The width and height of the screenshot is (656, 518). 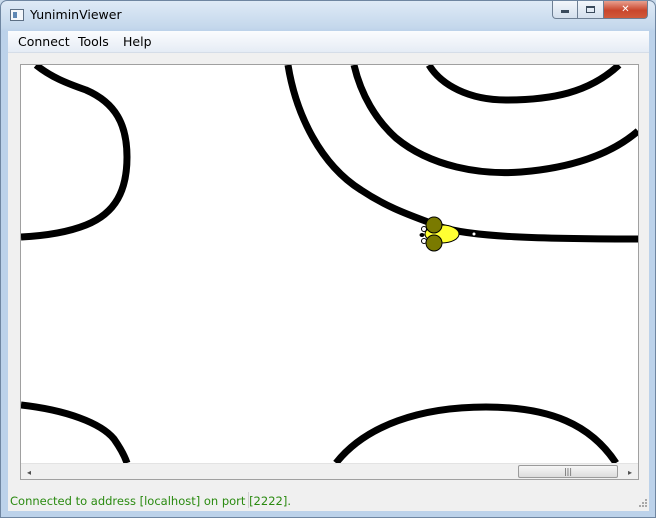 What do you see at coordinates (642, 502) in the screenshot?
I see `resize-grip-icon` at bounding box center [642, 502].